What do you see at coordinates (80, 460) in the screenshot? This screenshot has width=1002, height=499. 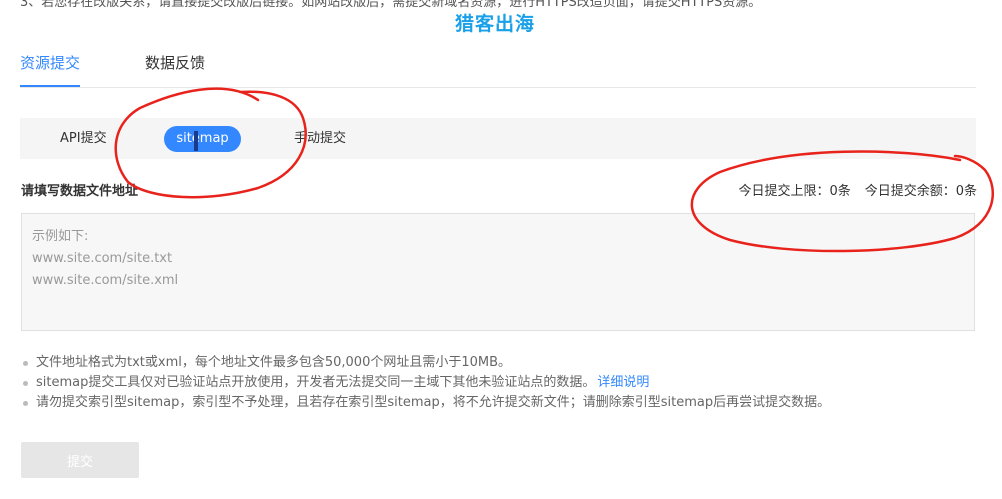 I see `submit-button: 提交` at bounding box center [80, 460].